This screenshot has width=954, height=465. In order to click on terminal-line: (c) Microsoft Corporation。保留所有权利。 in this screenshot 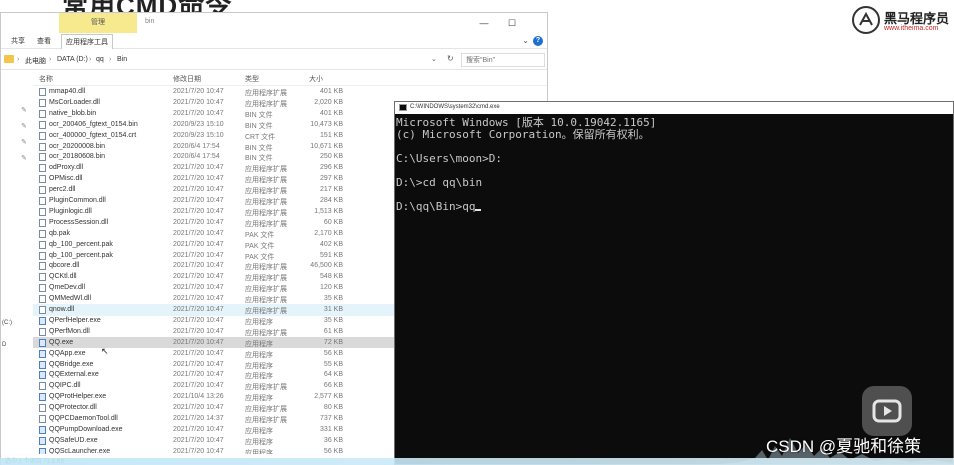, I will do `click(523, 134)`.